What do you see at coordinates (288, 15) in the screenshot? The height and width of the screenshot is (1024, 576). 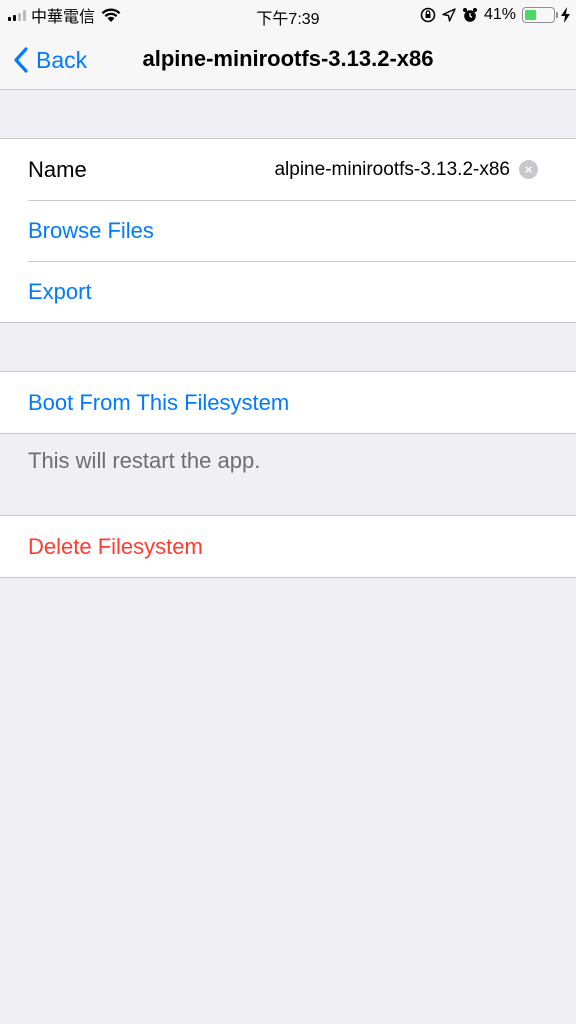 I see `status-bar: 中華電信 下午7:39 41%` at bounding box center [288, 15].